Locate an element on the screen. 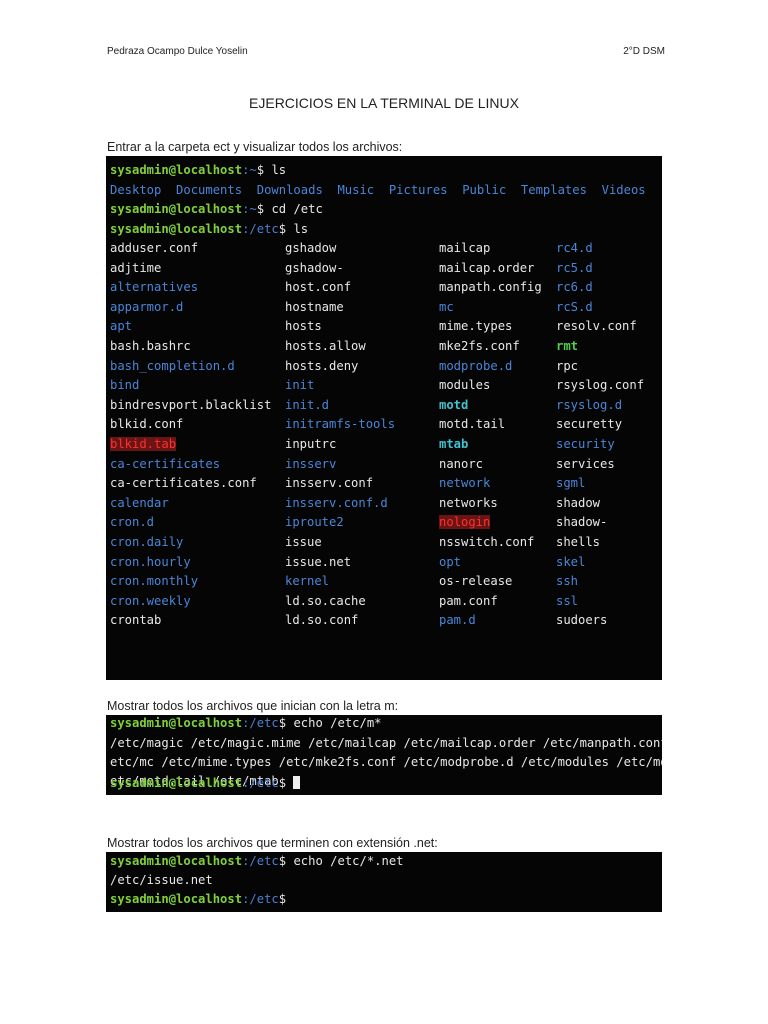 This screenshot has width=768, height=1024. file-entry: shadow is located at coordinates (578, 502).